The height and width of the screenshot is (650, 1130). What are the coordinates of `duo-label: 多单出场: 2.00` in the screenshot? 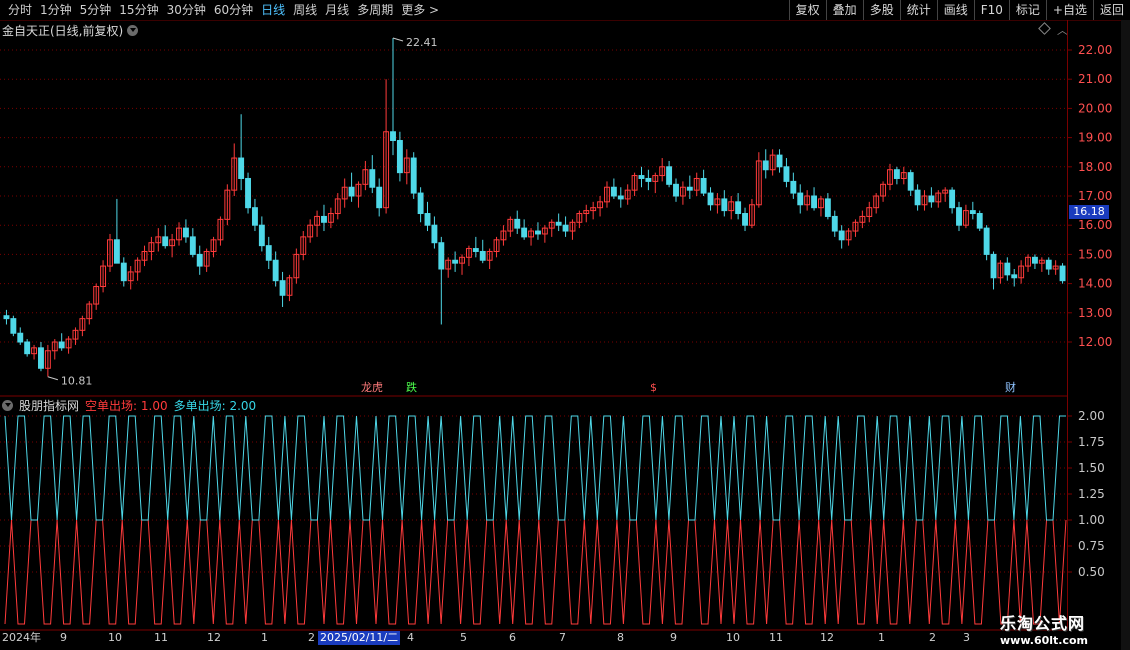 It's located at (215, 405).